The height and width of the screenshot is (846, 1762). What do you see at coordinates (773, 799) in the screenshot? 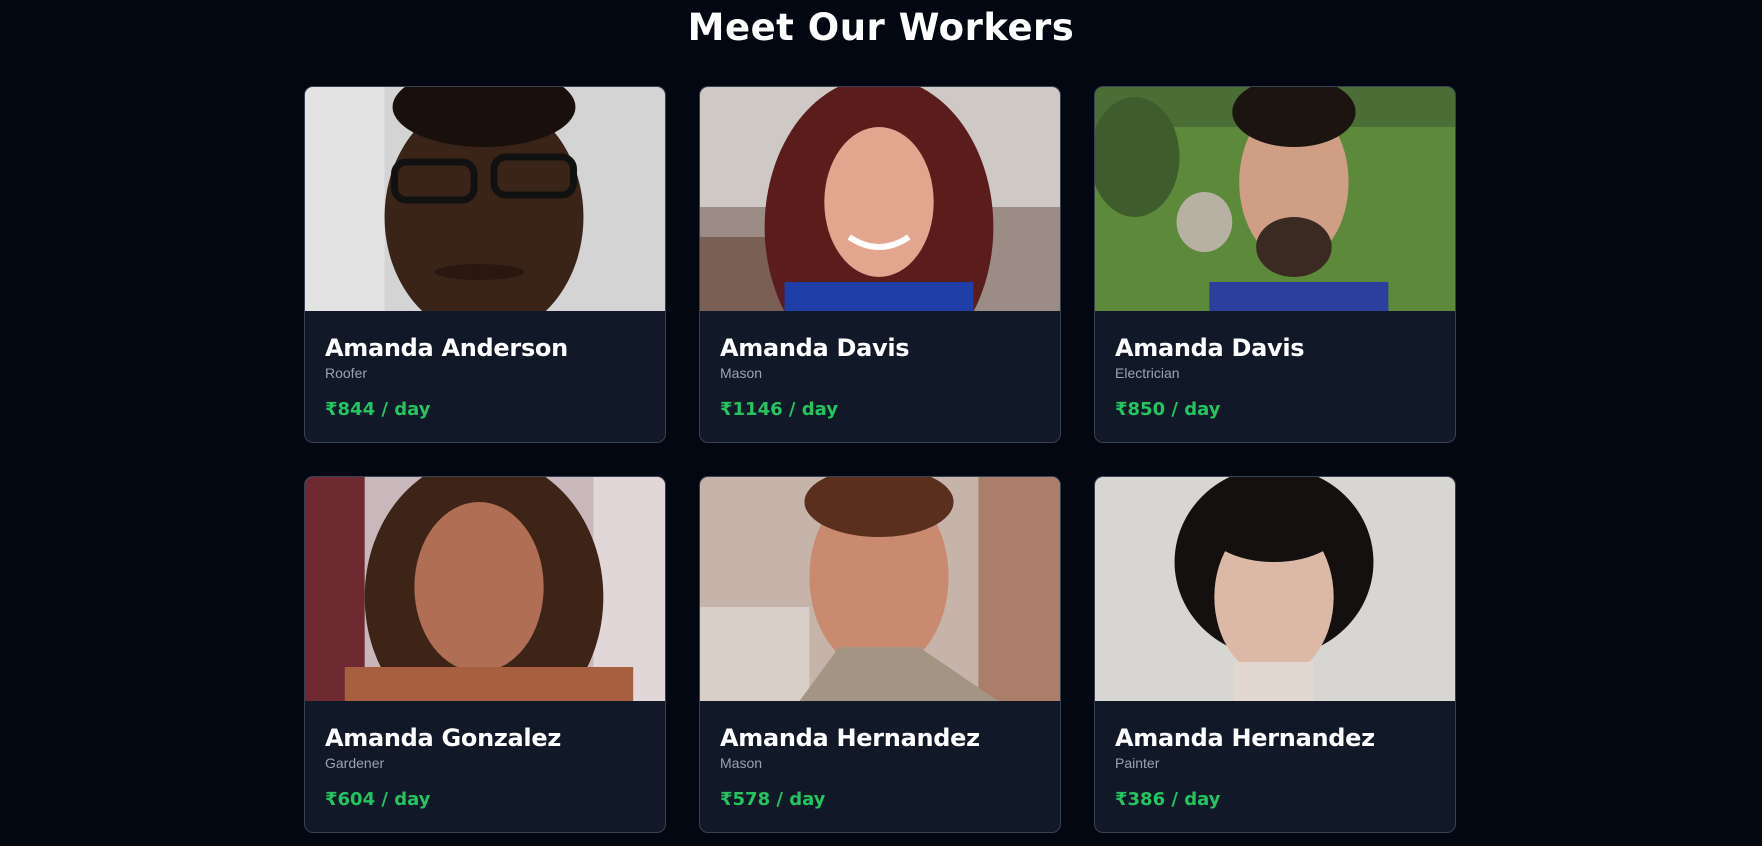
I see `worker-rate: ₹578 / day` at bounding box center [773, 799].